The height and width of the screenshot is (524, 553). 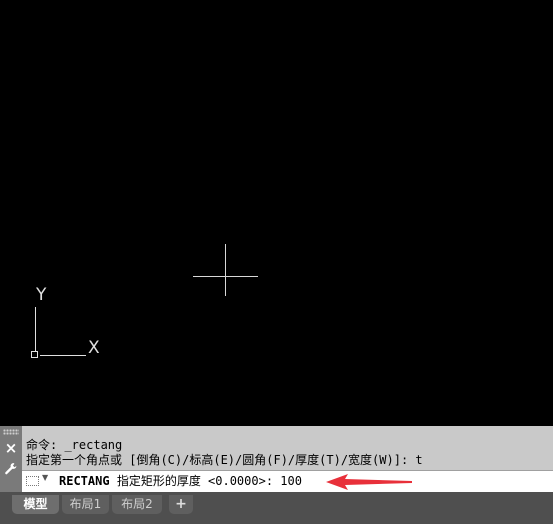 What do you see at coordinates (63, 355) in the screenshot?
I see `ucs-x-axis` at bounding box center [63, 355].